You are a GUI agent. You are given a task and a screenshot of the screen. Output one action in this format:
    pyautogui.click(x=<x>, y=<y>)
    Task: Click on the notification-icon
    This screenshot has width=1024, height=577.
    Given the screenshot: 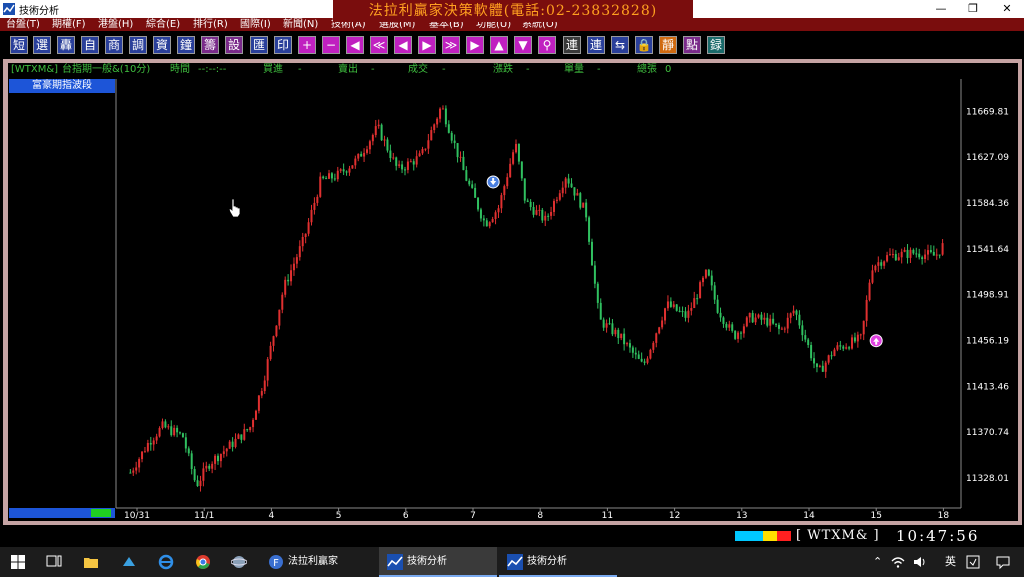 What is the action you would take?
    pyautogui.click(x=1003, y=562)
    